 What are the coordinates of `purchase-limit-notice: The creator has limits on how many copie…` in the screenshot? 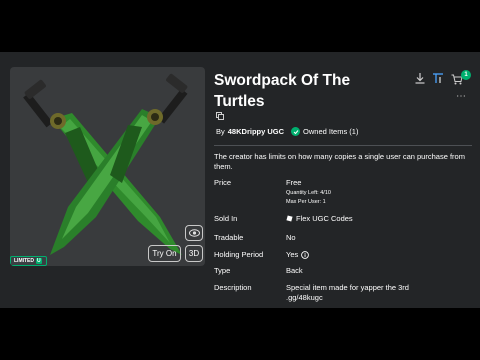 It's located at (339, 161).